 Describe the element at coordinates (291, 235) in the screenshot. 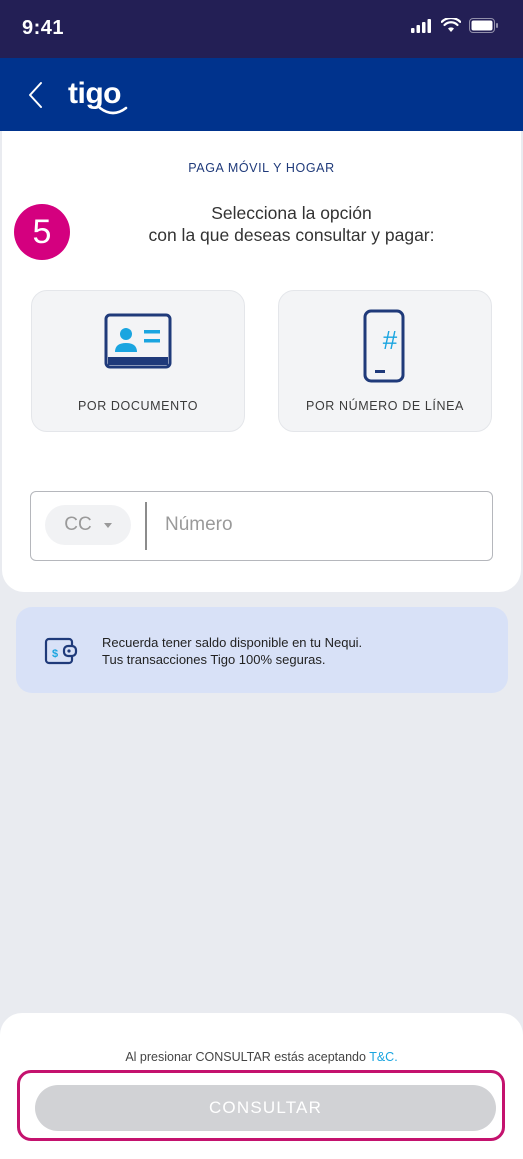

I see `instruction-line2: con la que deseas consultar y pagar:` at that location.